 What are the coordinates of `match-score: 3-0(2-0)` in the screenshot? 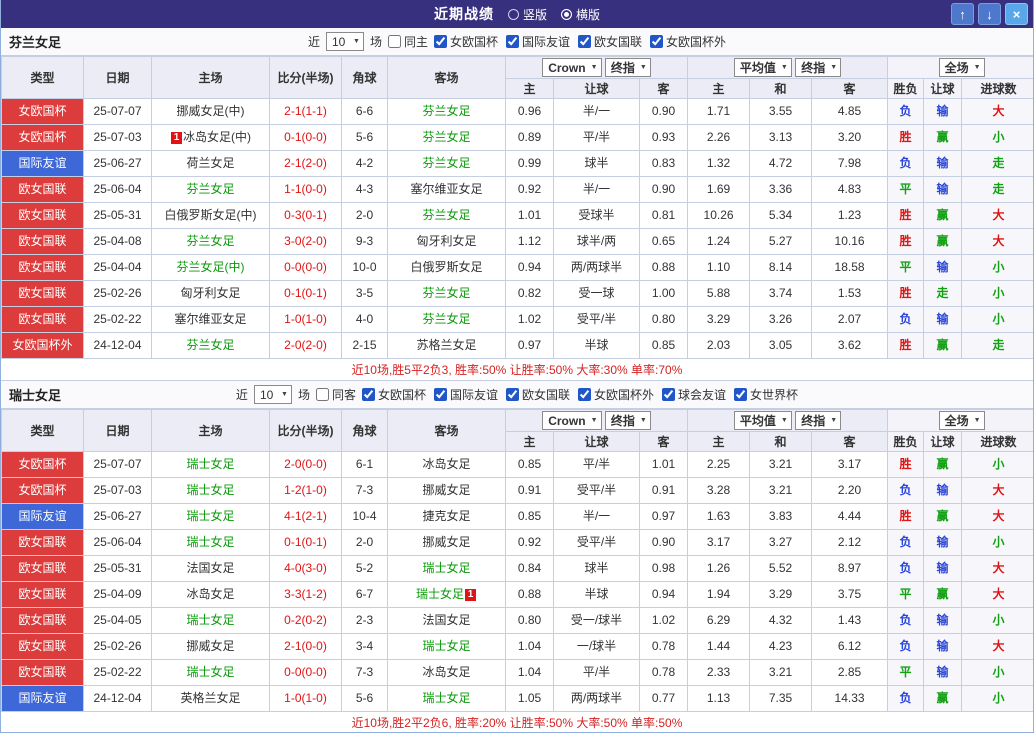 It's located at (305, 241).